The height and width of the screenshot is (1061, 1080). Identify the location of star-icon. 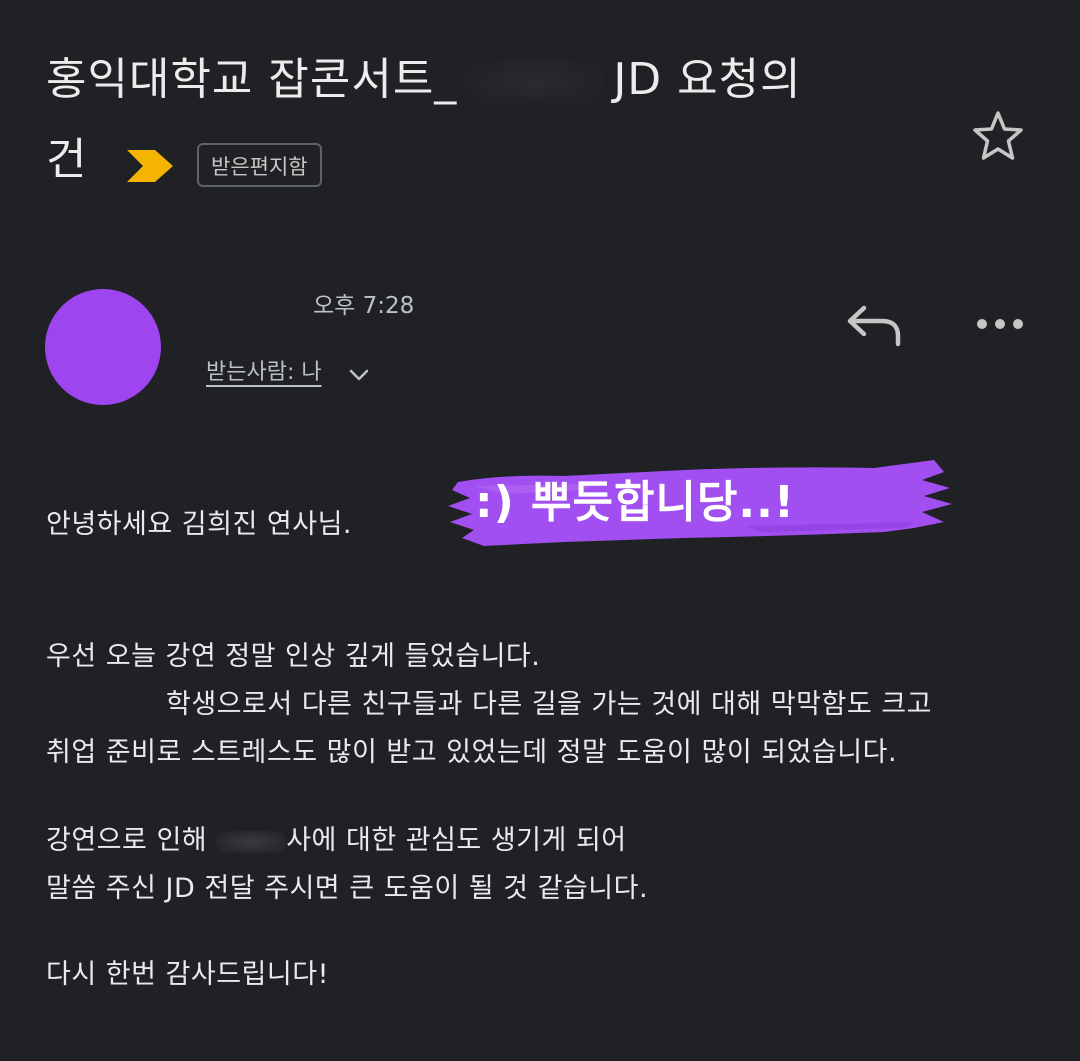
(998, 136).